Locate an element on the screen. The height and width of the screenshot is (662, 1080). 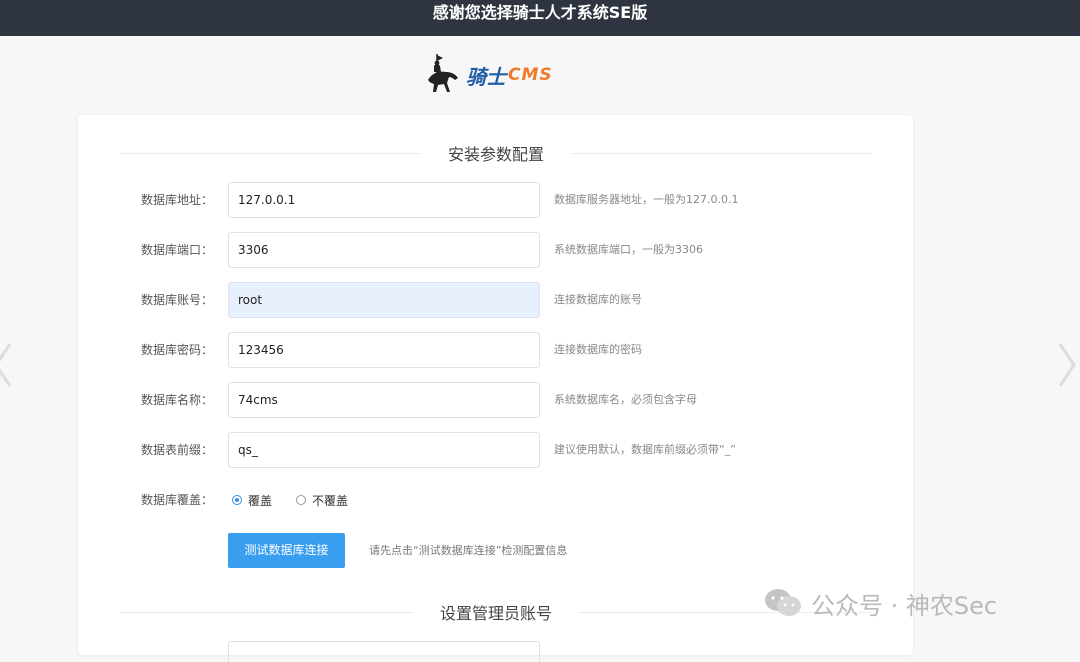
admin-section-header: 设置管理员账号 is located at coordinates (496, 612).